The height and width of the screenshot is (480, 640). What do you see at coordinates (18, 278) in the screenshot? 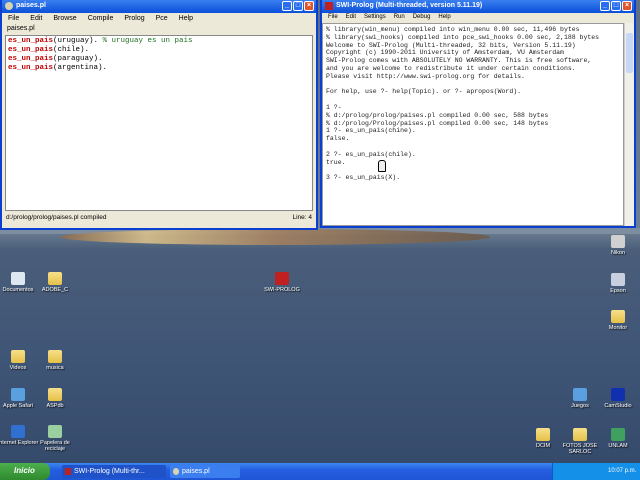
I see `doc-icon` at bounding box center [18, 278].